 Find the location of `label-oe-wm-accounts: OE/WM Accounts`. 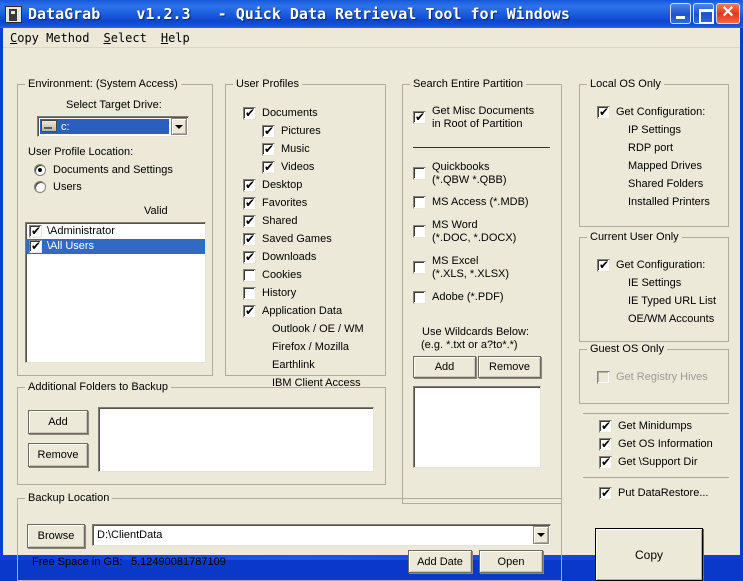

label-oe-wm-accounts: OE/WM Accounts is located at coordinates (671, 319).